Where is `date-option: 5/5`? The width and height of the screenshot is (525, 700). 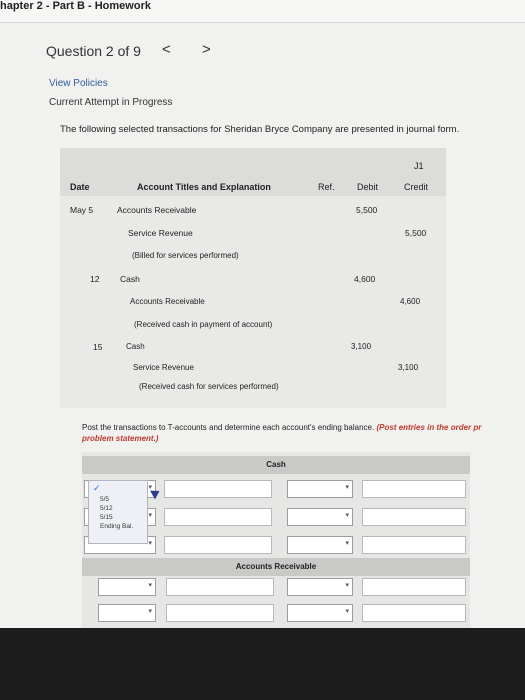 date-option: 5/5 is located at coordinates (104, 499).